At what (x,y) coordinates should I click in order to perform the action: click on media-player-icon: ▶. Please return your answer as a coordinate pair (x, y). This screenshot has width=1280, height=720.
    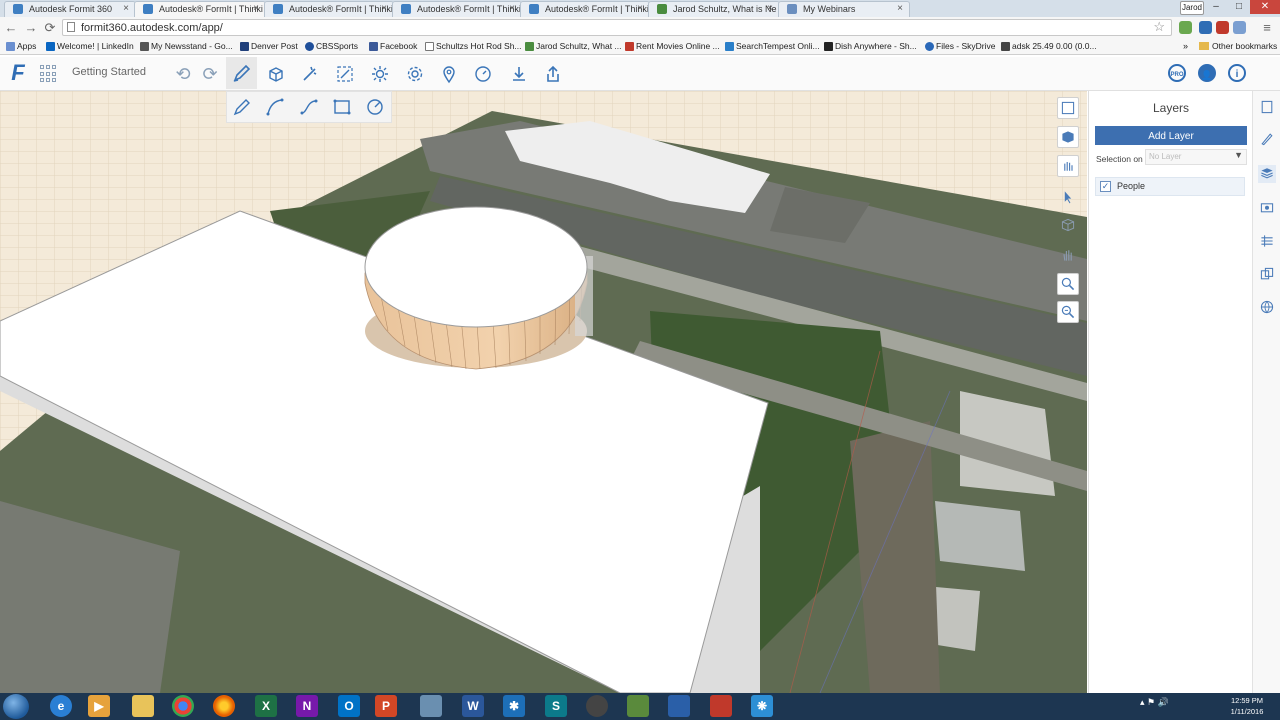
    Looking at the image, I should click on (99, 706).